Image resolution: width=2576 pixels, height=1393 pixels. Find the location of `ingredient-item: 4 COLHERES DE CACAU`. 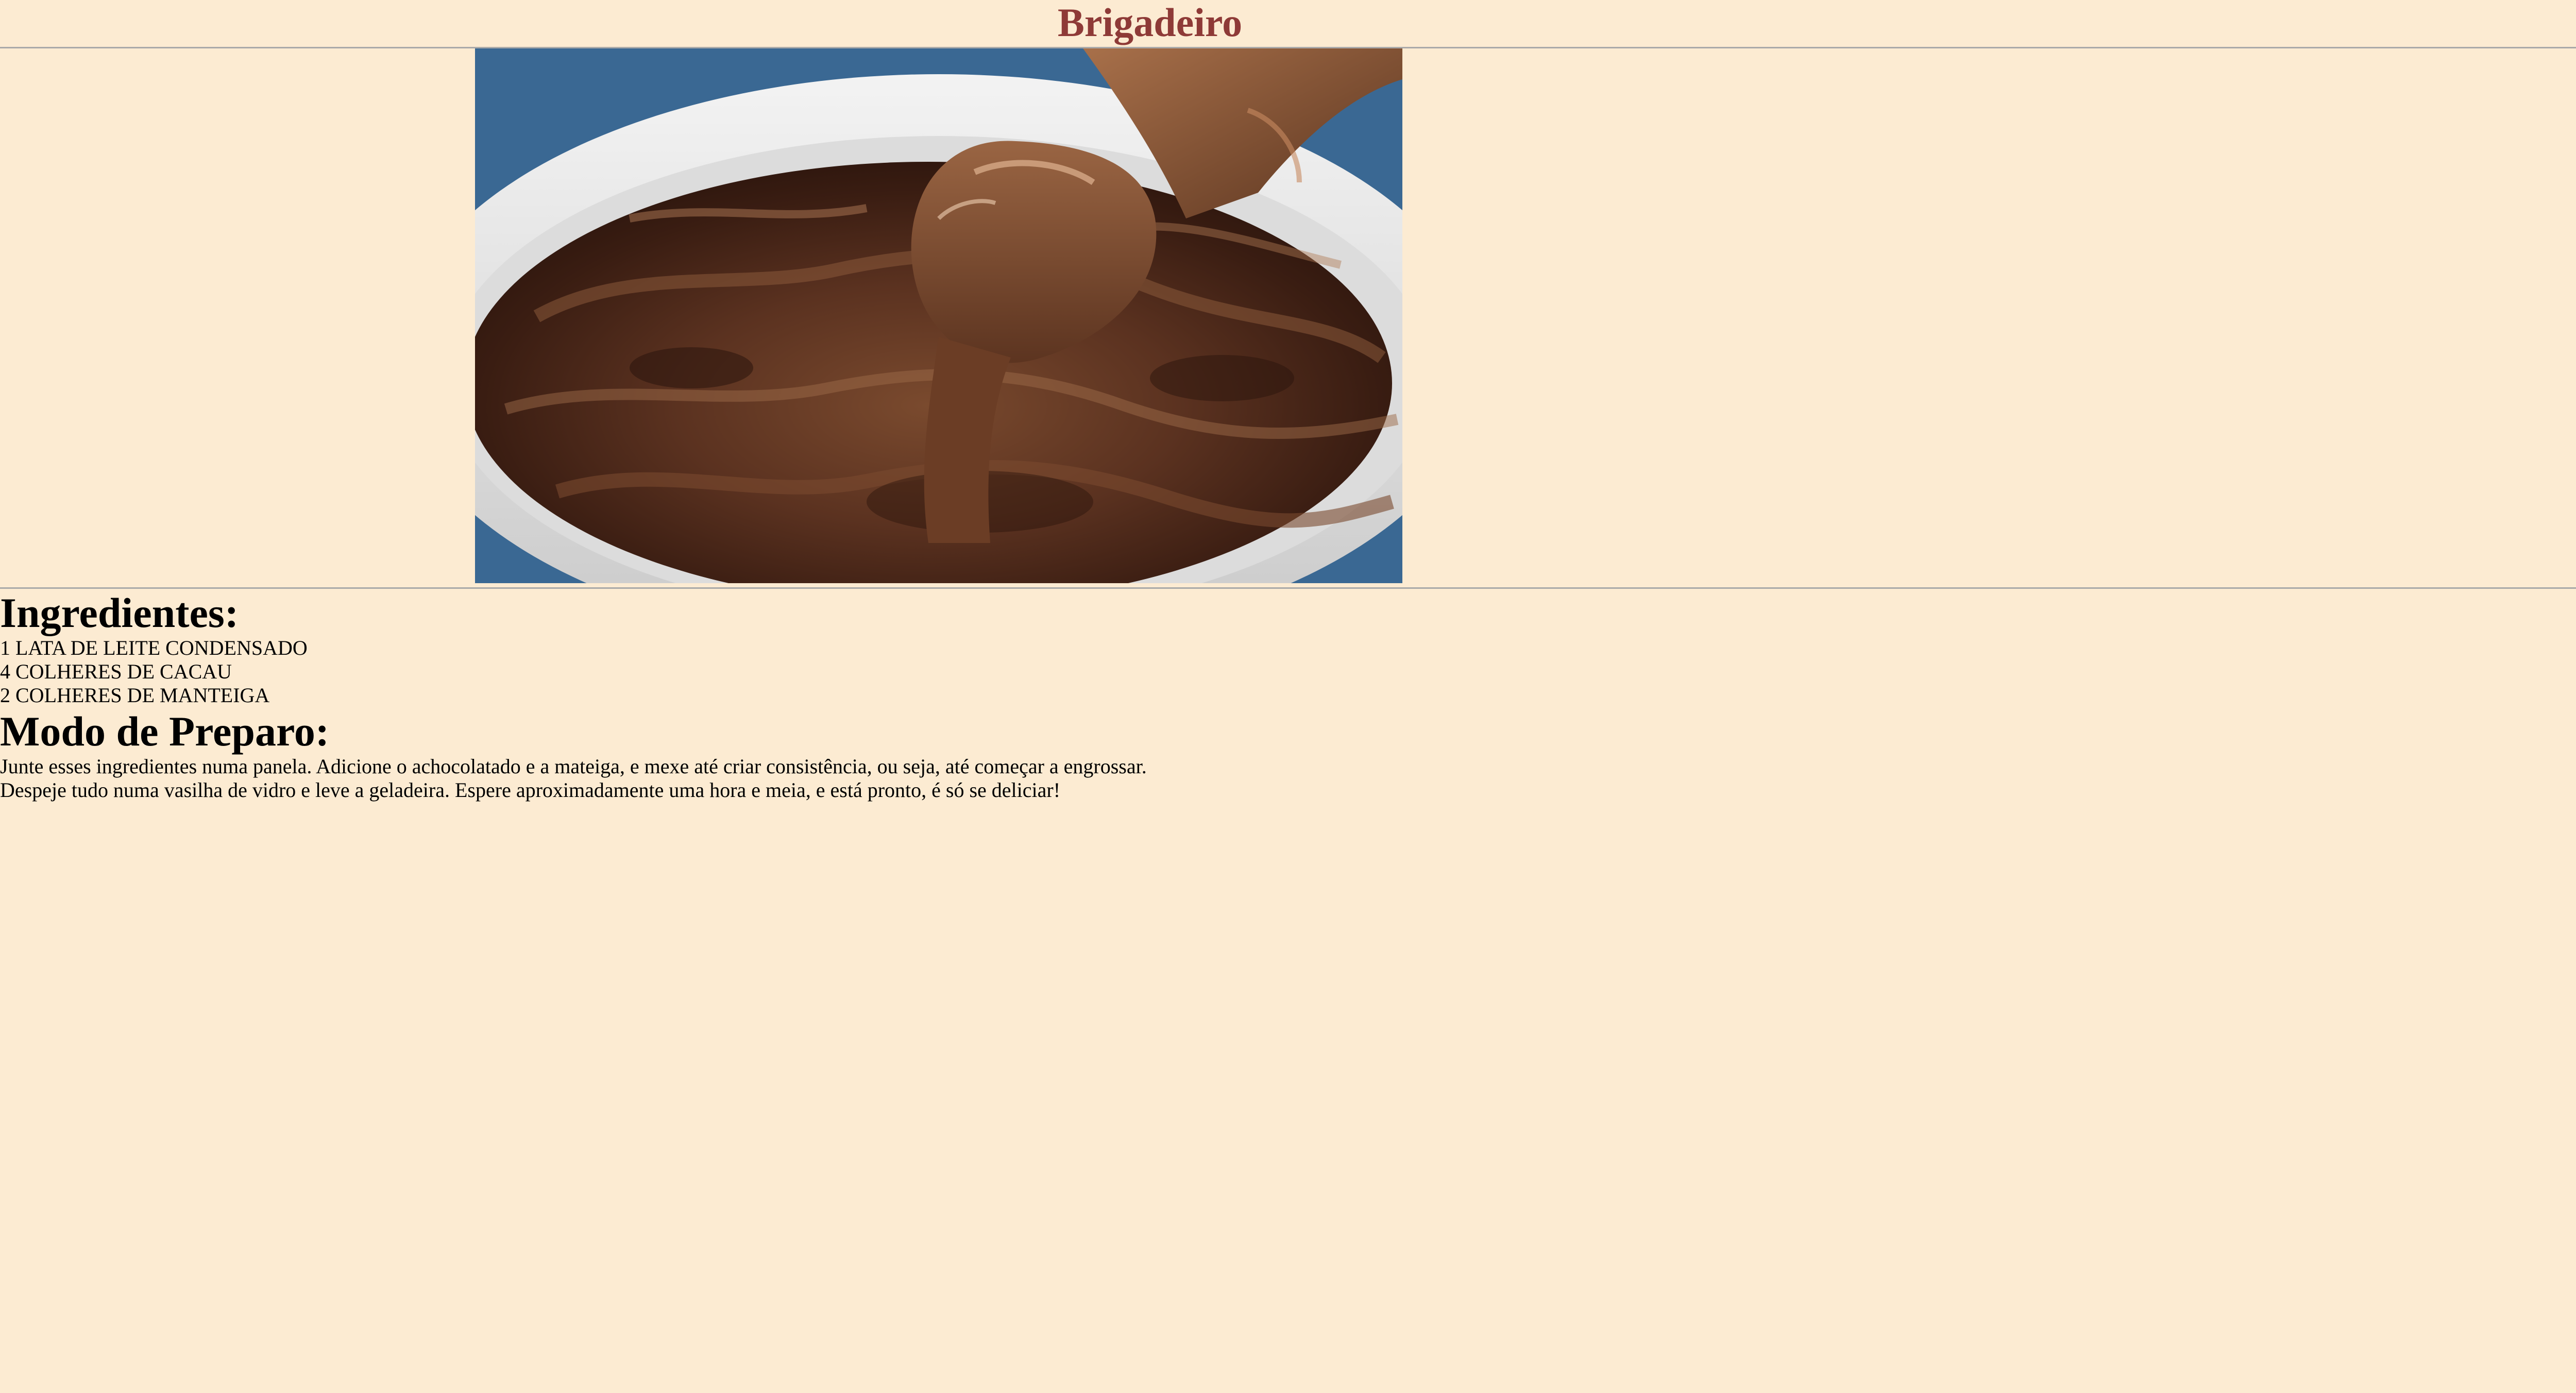

ingredient-item: 4 COLHERES DE CACAU is located at coordinates (116, 671).